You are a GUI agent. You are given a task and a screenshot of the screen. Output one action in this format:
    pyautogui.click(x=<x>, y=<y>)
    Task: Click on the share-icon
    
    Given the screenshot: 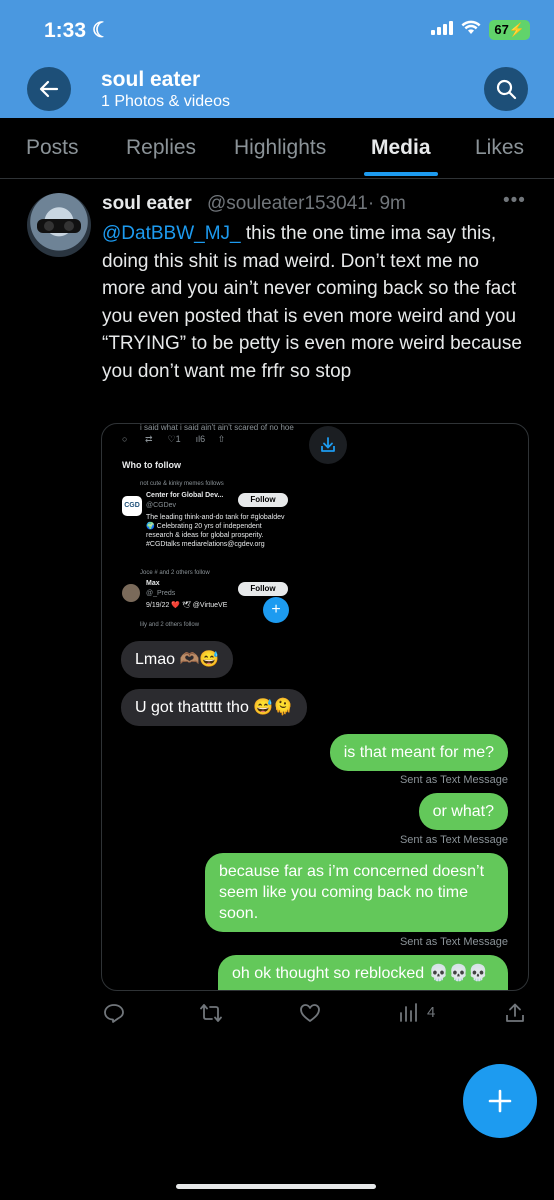 What is the action you would take?
    pyautogui.click(x=515, y=1012)
    